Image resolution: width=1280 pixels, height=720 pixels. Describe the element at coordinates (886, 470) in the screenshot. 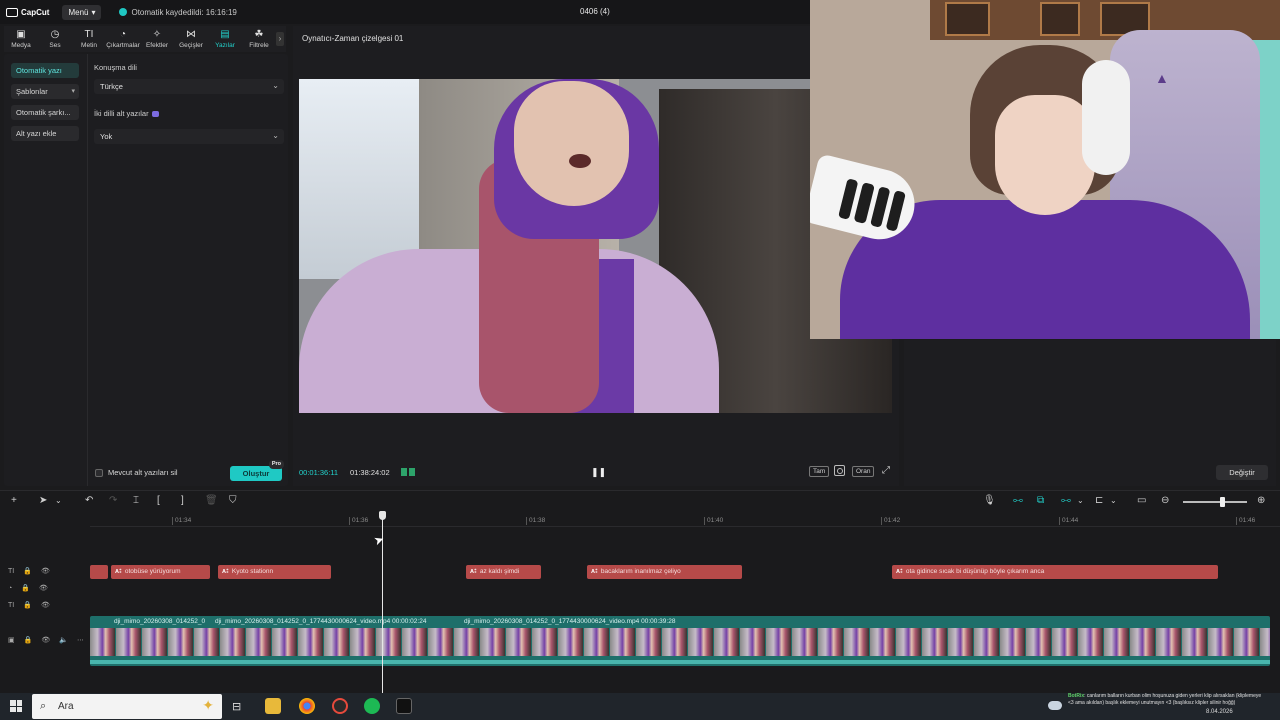

I see `fullscreen-icon: ⤢` at that location.